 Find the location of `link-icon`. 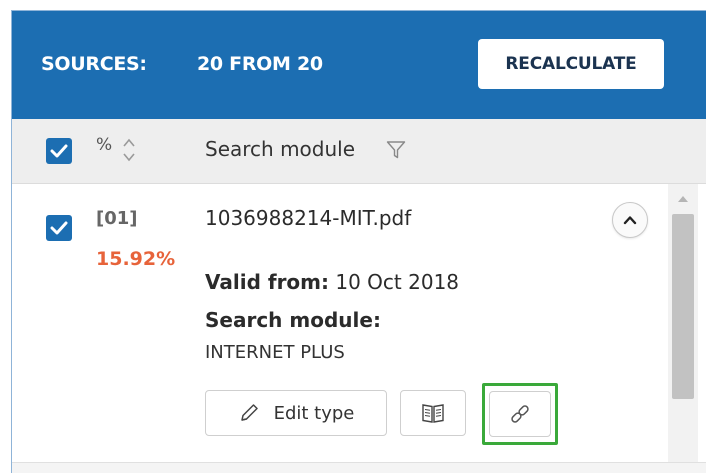

link-icon is located at coordinates (520, 414).